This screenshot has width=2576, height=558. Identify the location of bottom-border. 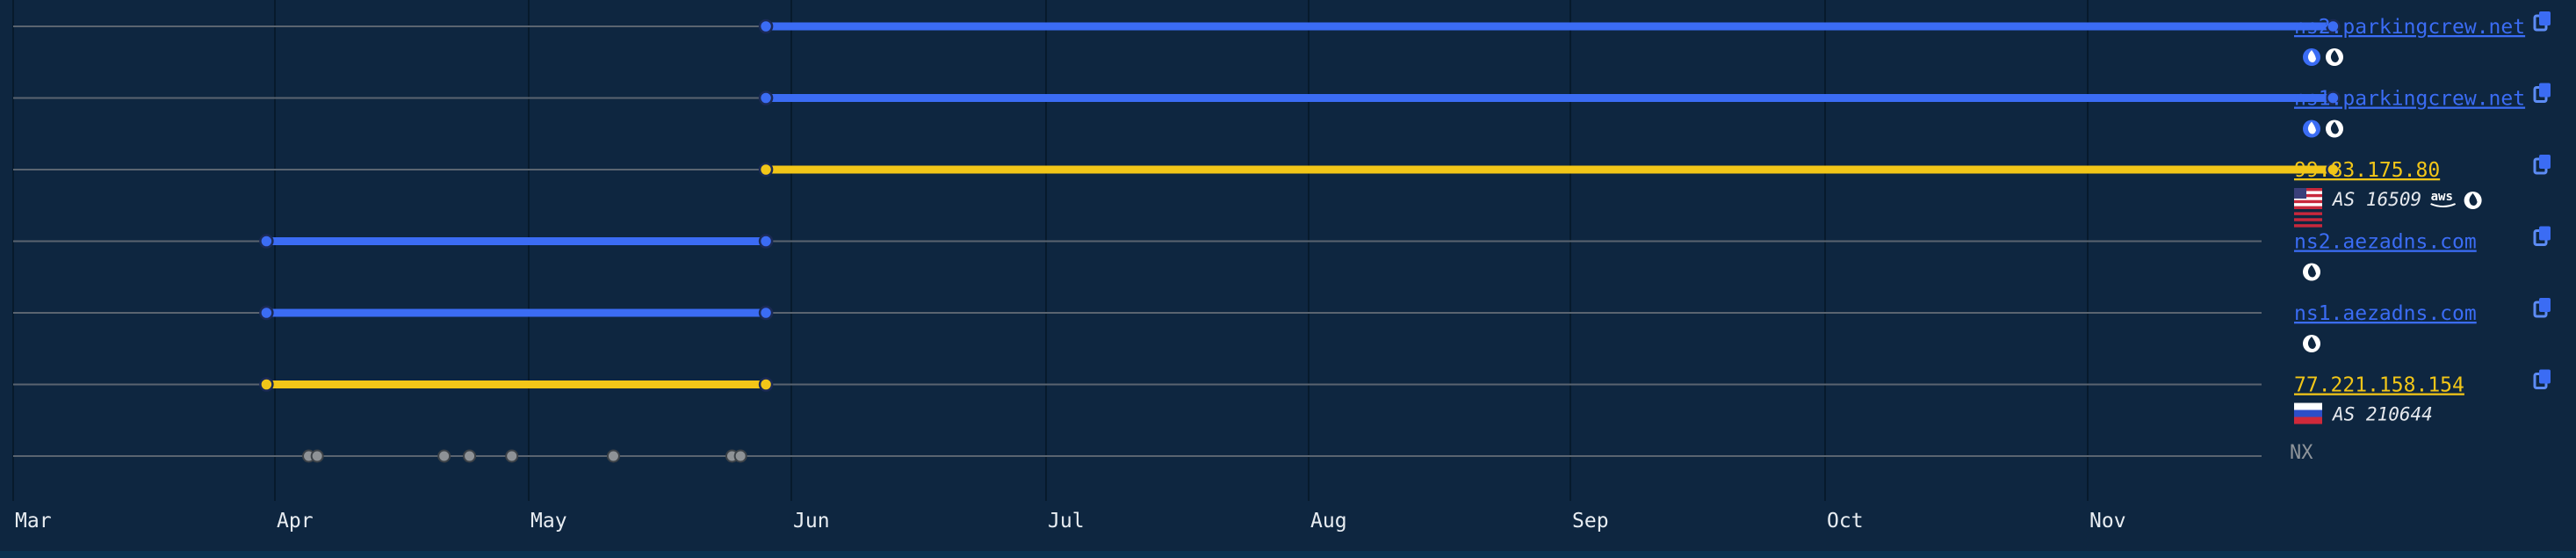
(1288, 555).